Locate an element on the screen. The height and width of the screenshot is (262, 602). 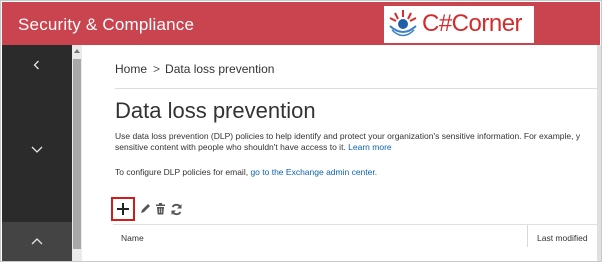
breadcrumb-home-link: Home is located at coordinates (131, 69).